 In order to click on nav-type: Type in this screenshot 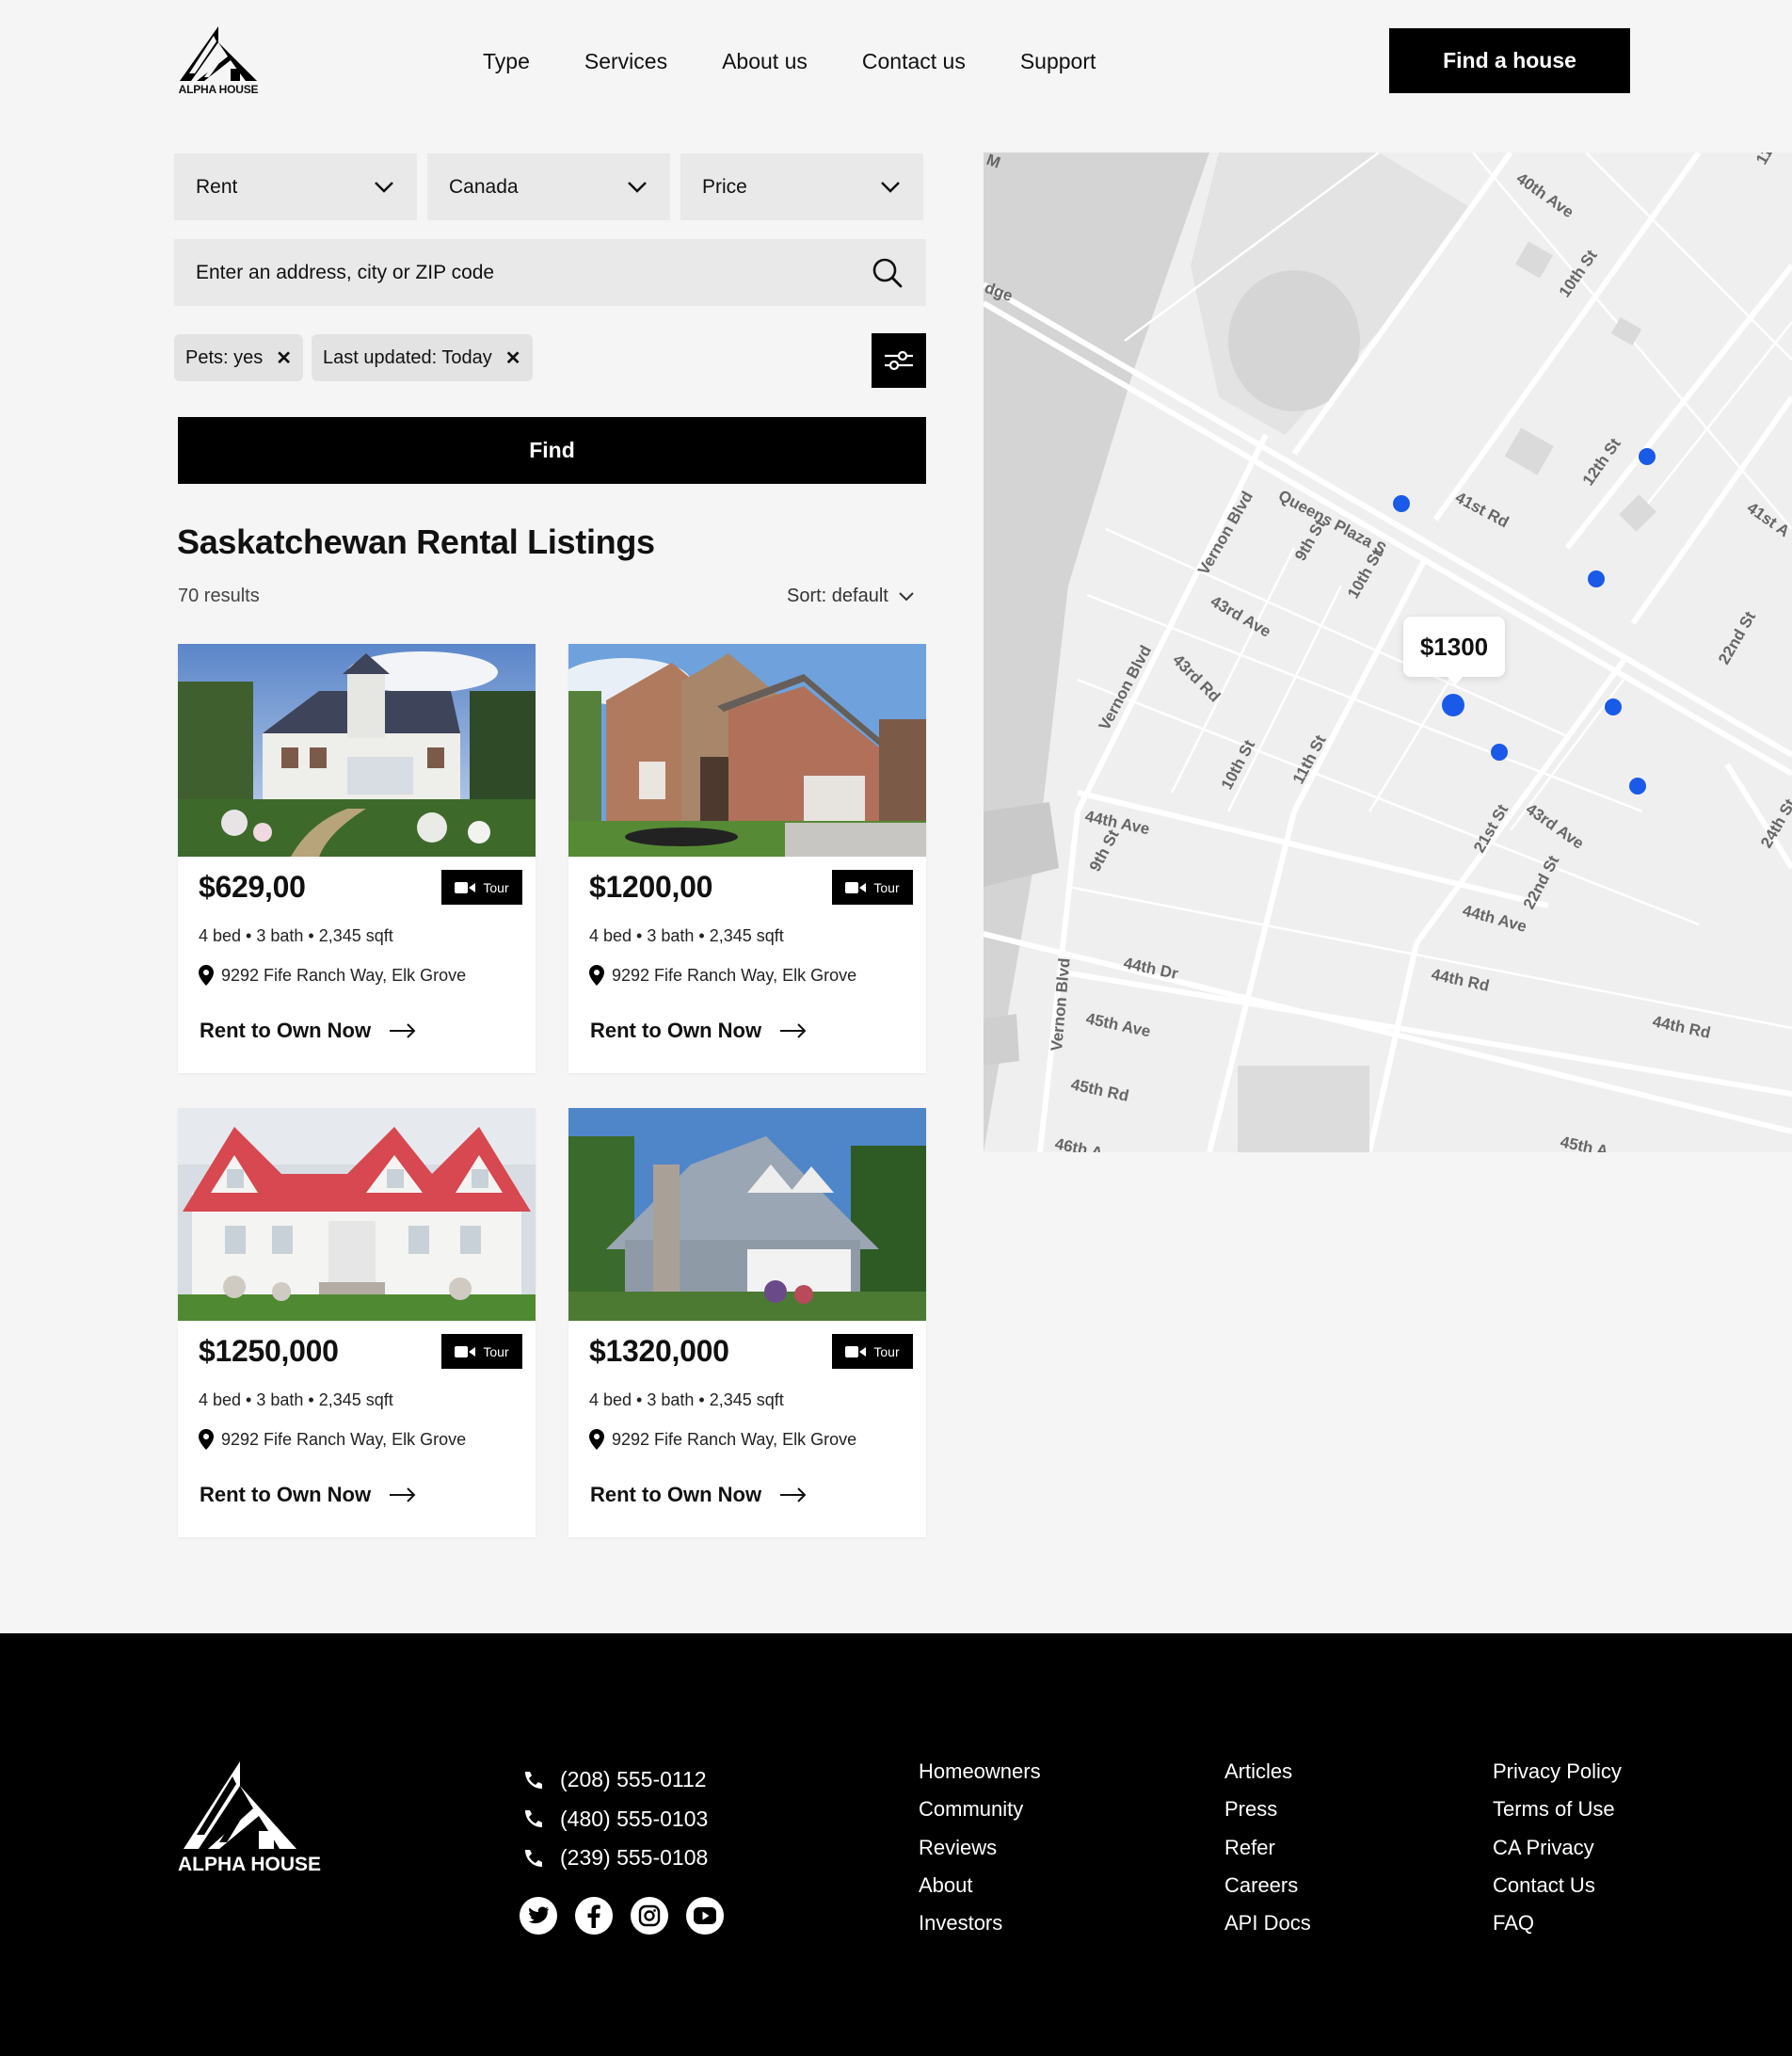, I will do `click(506, 61)`.